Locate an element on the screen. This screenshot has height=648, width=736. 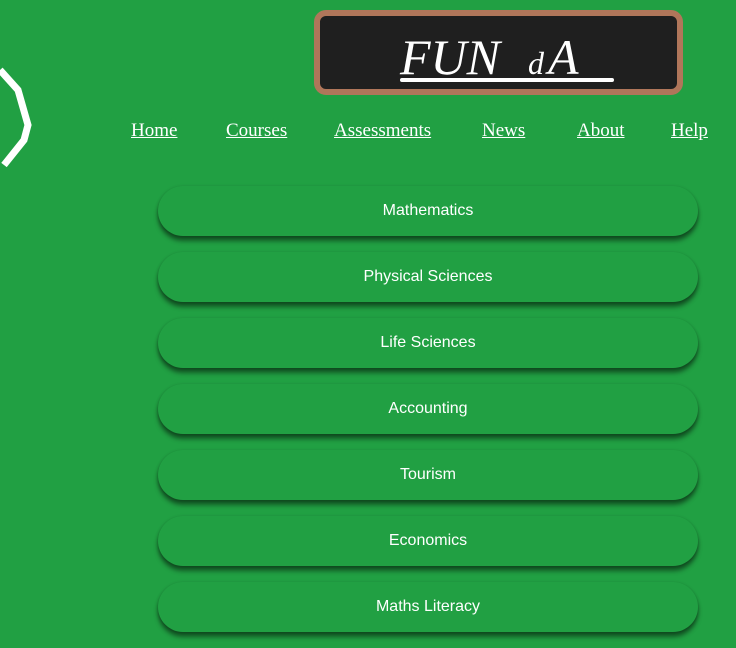
course-button-physical-sciences: Physical Sciences is located at coordinates (428, 277).